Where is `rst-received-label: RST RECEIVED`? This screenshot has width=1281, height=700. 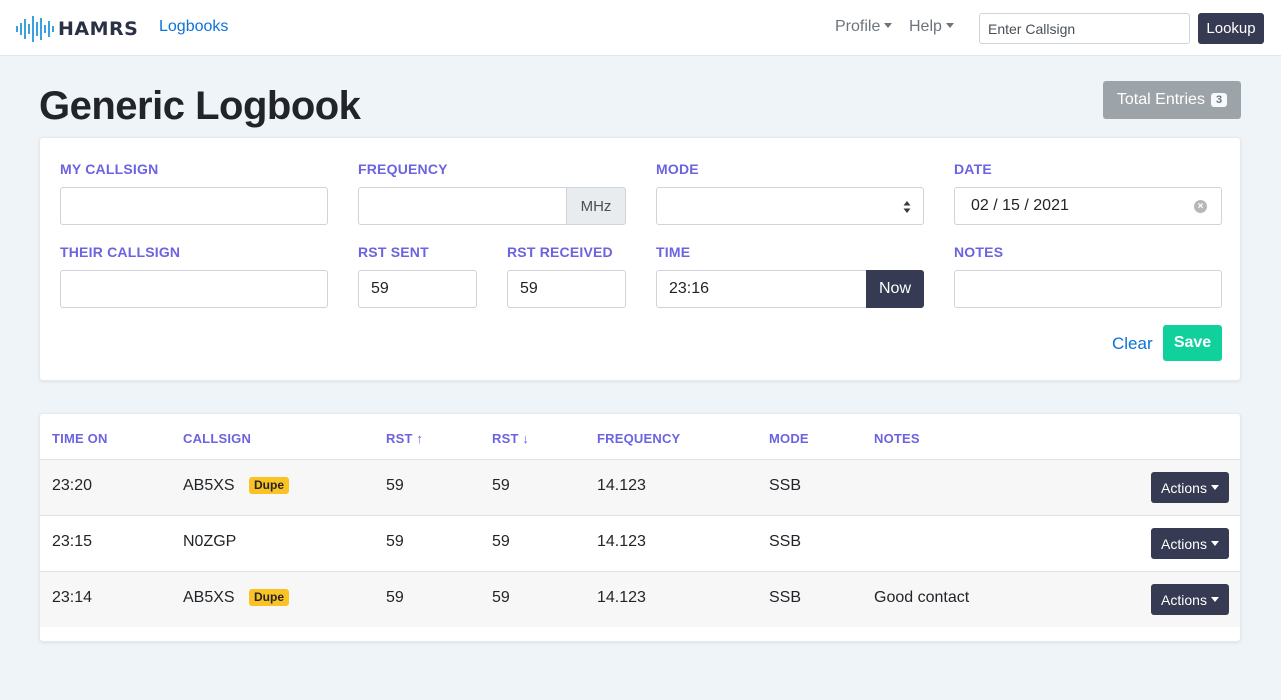 rst-received-label: RST RECEIVED is located at coordinates (560, 252).